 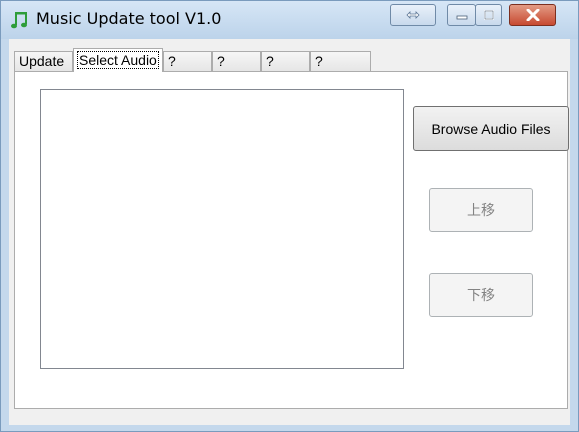 I want to click on close-button, so click(x=532, y=15).